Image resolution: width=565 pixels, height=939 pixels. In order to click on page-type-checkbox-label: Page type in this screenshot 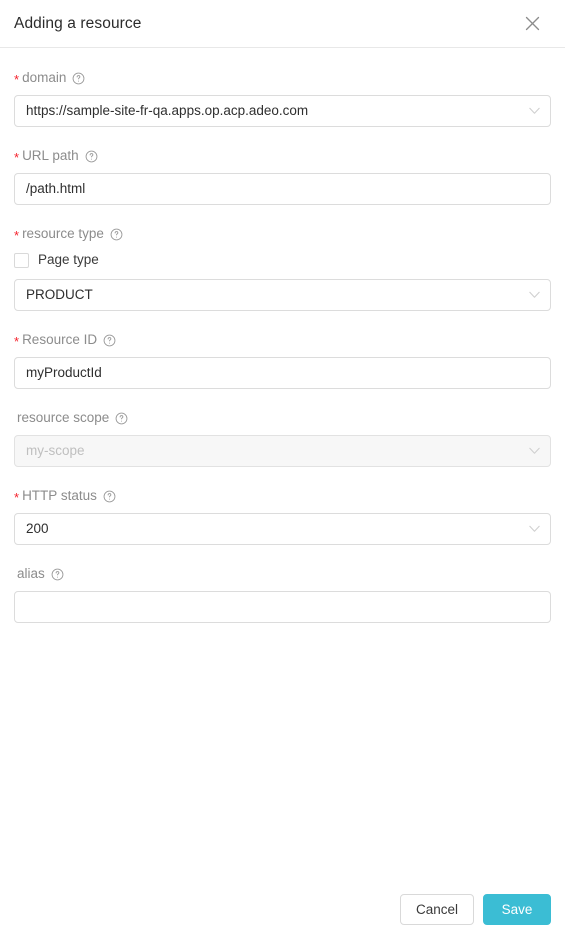, I will do `click(68, 259)`.